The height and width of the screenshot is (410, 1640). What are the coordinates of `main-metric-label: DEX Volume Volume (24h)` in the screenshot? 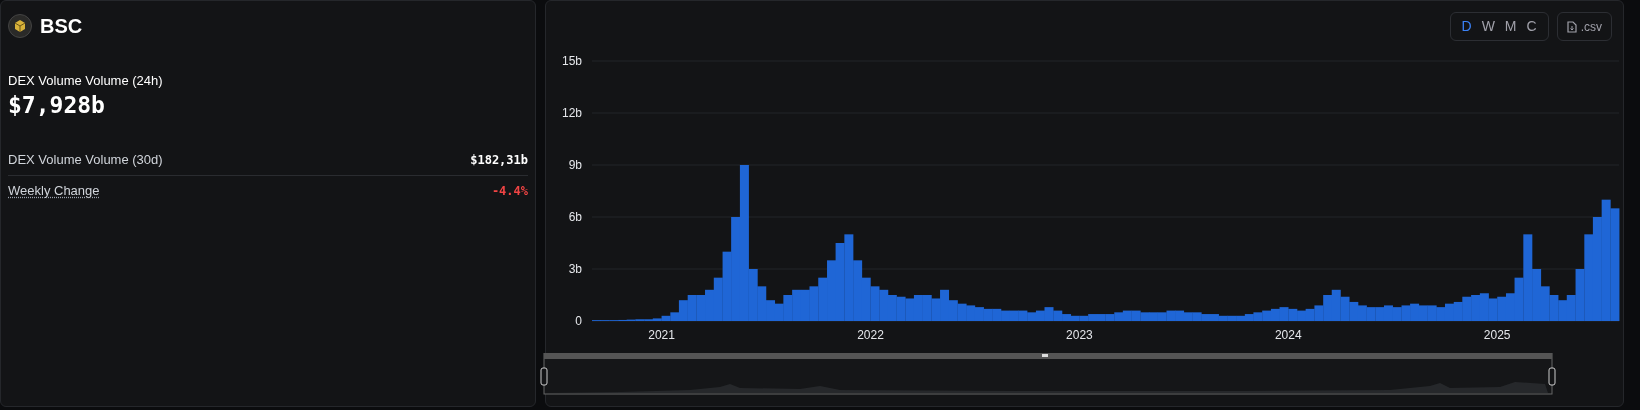 It's located at (86, 81).